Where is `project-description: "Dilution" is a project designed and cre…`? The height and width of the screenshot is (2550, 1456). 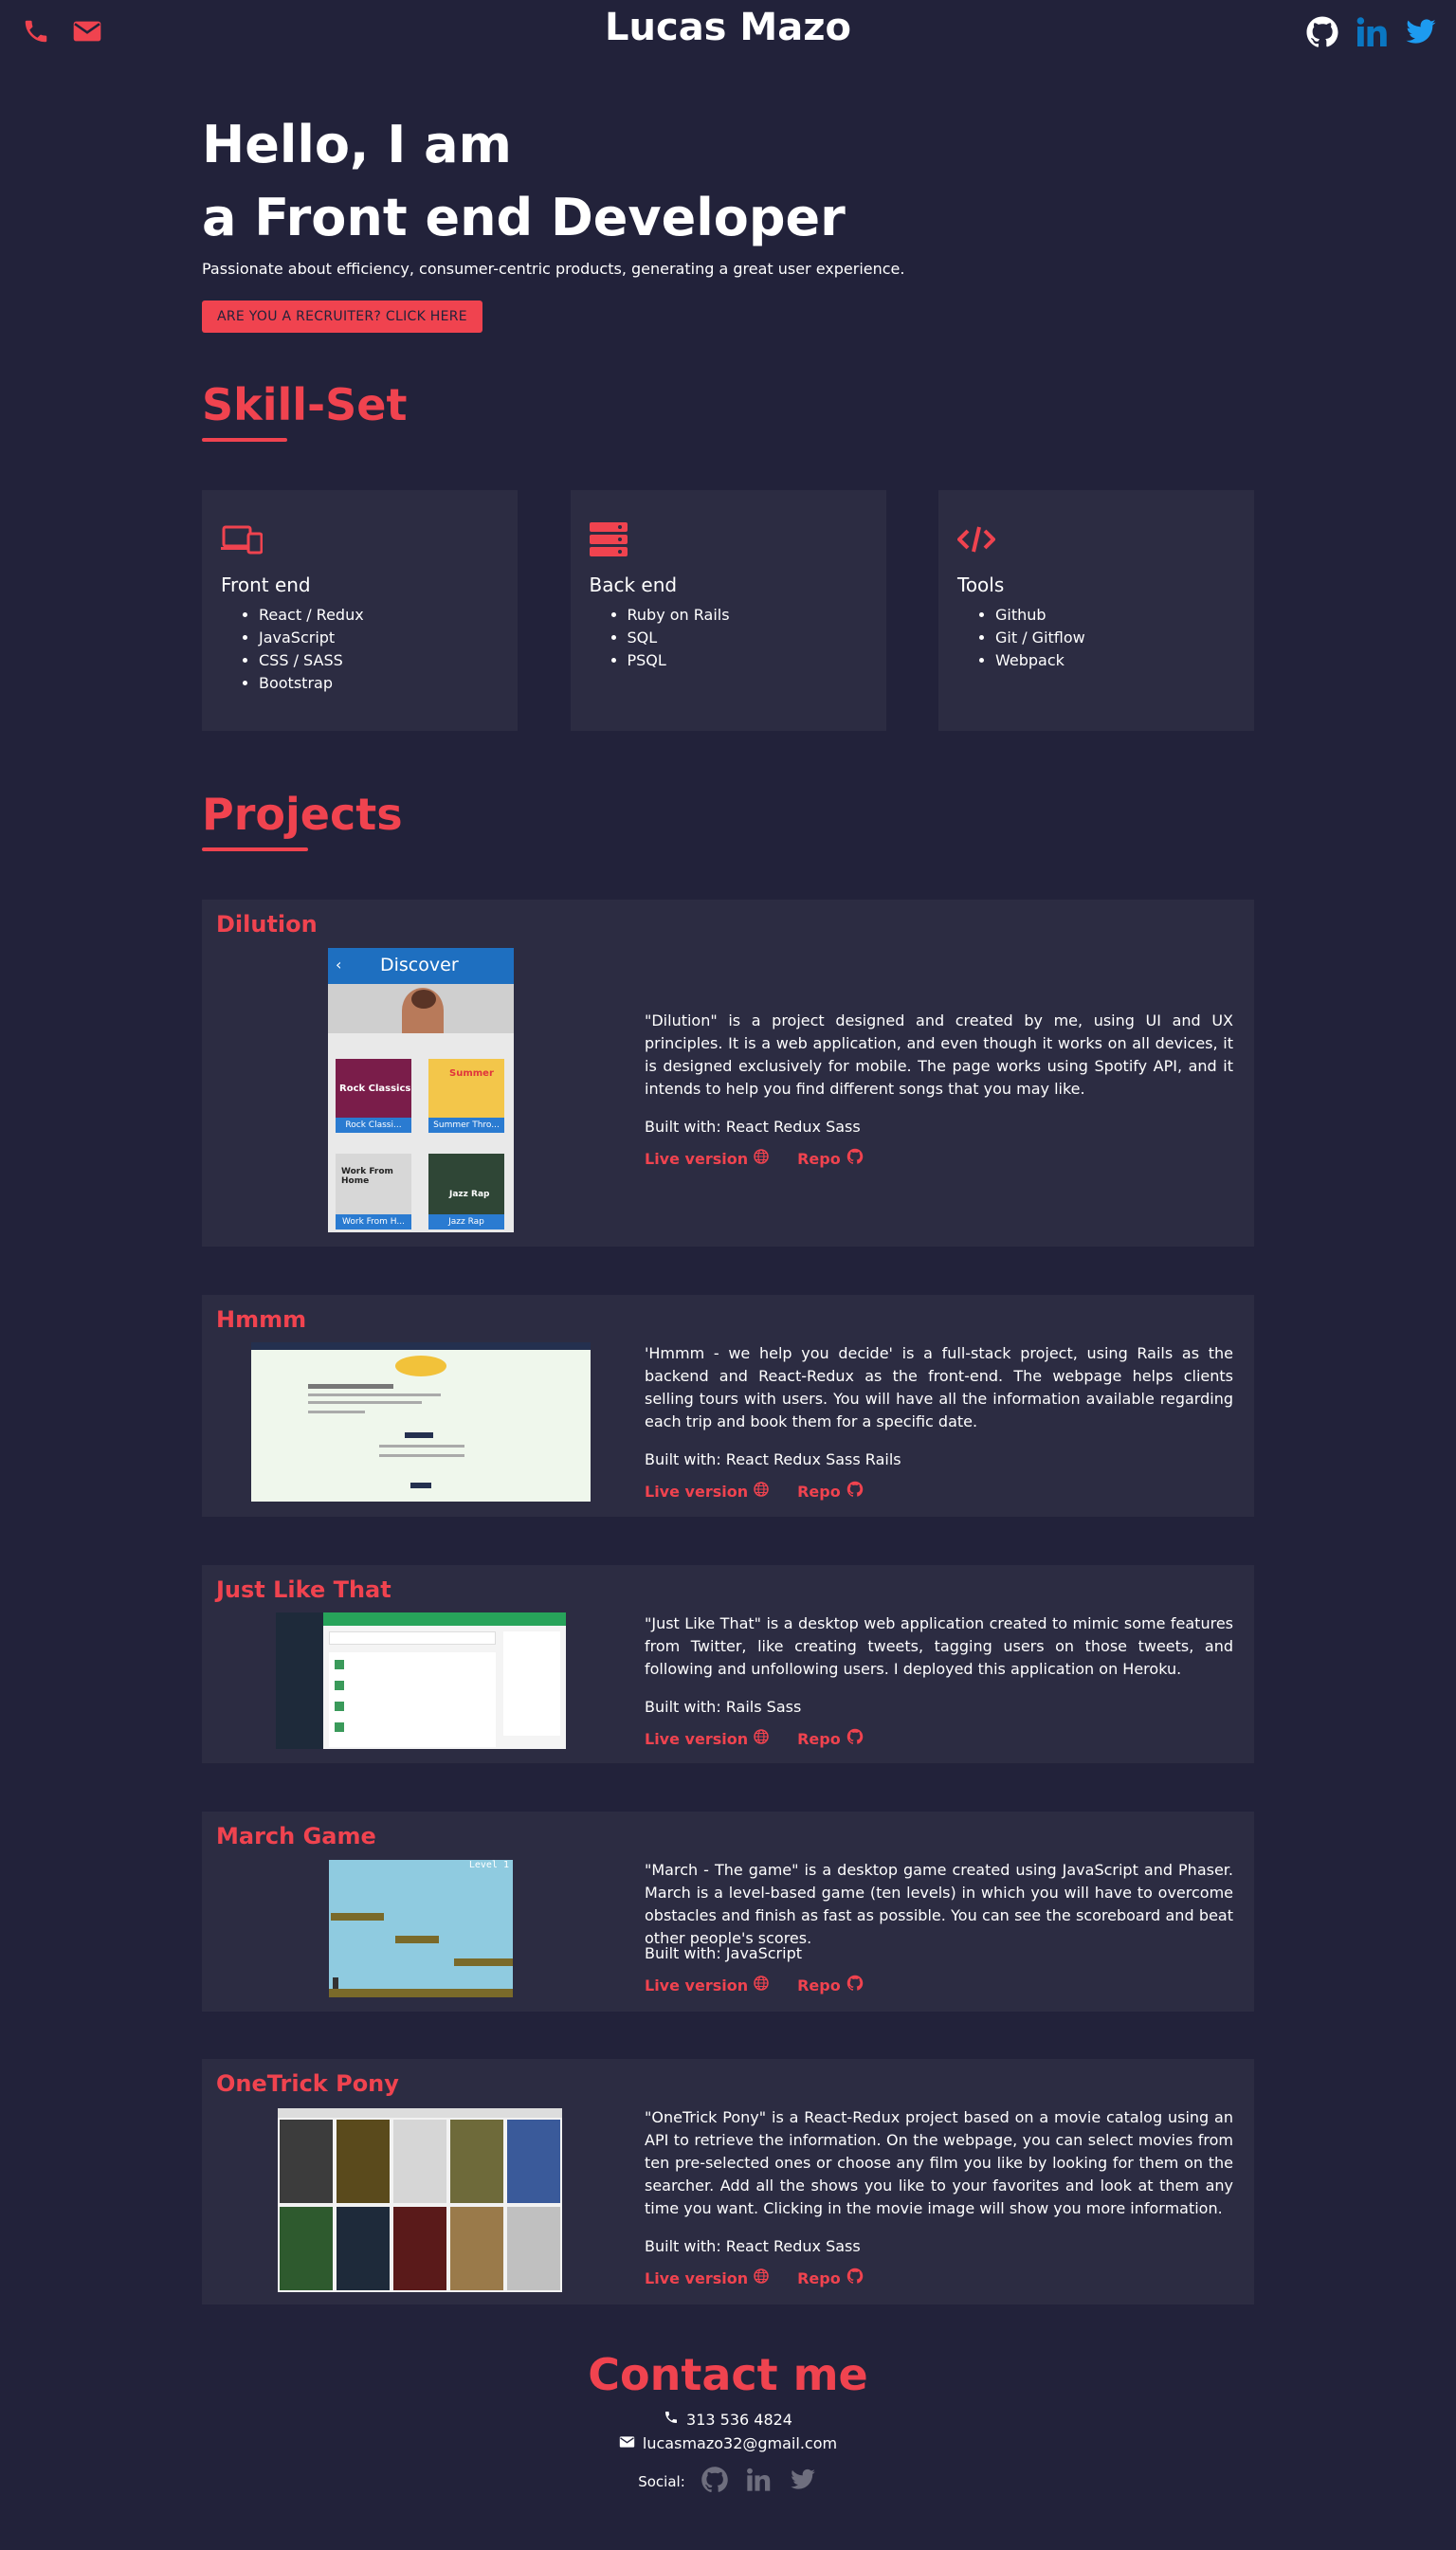 project-description: "Dilution" is a project designed and cre… is located at coordinates (939, 1055).